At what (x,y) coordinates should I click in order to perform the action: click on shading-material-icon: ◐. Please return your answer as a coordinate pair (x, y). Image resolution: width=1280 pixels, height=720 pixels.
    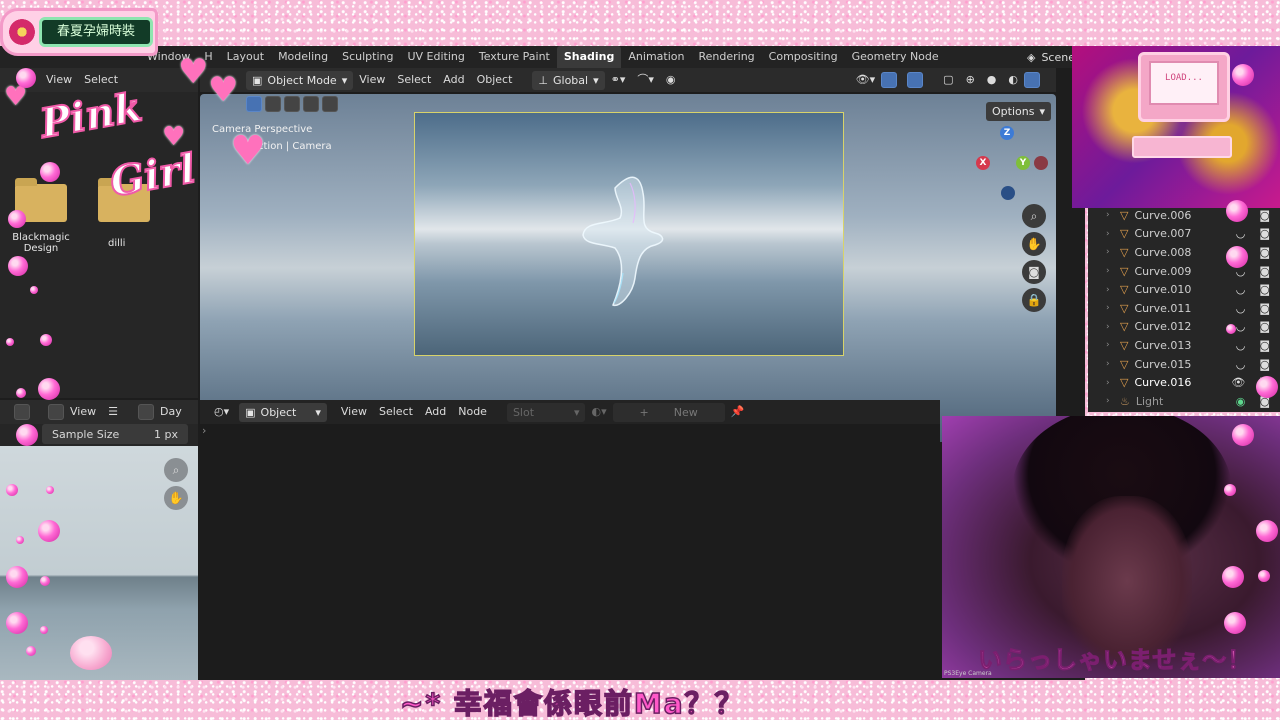
    Looking at the image, I should click on (1013, 80).